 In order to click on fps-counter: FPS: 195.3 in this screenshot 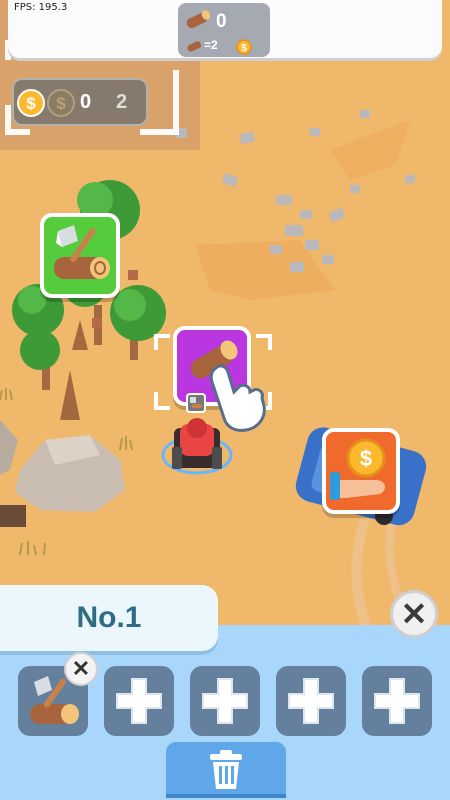, I will do `click(41, 7)`.